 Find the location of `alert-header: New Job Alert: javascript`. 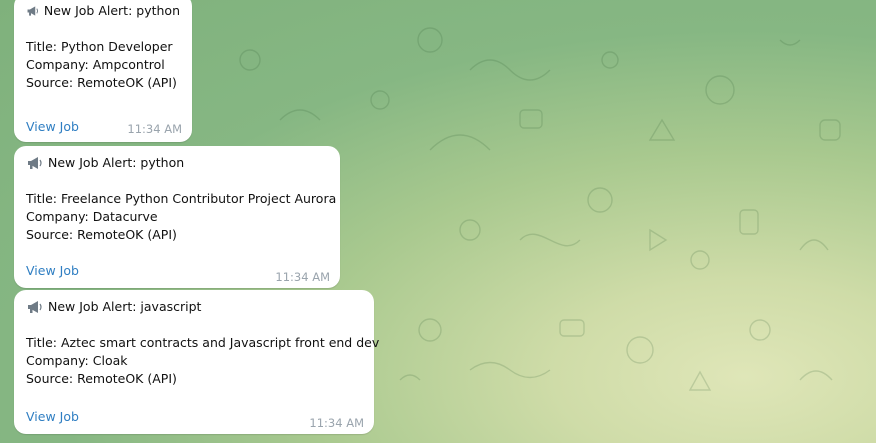

alert-header: New Job Alert: javascript is located at coordinates (194, 307).